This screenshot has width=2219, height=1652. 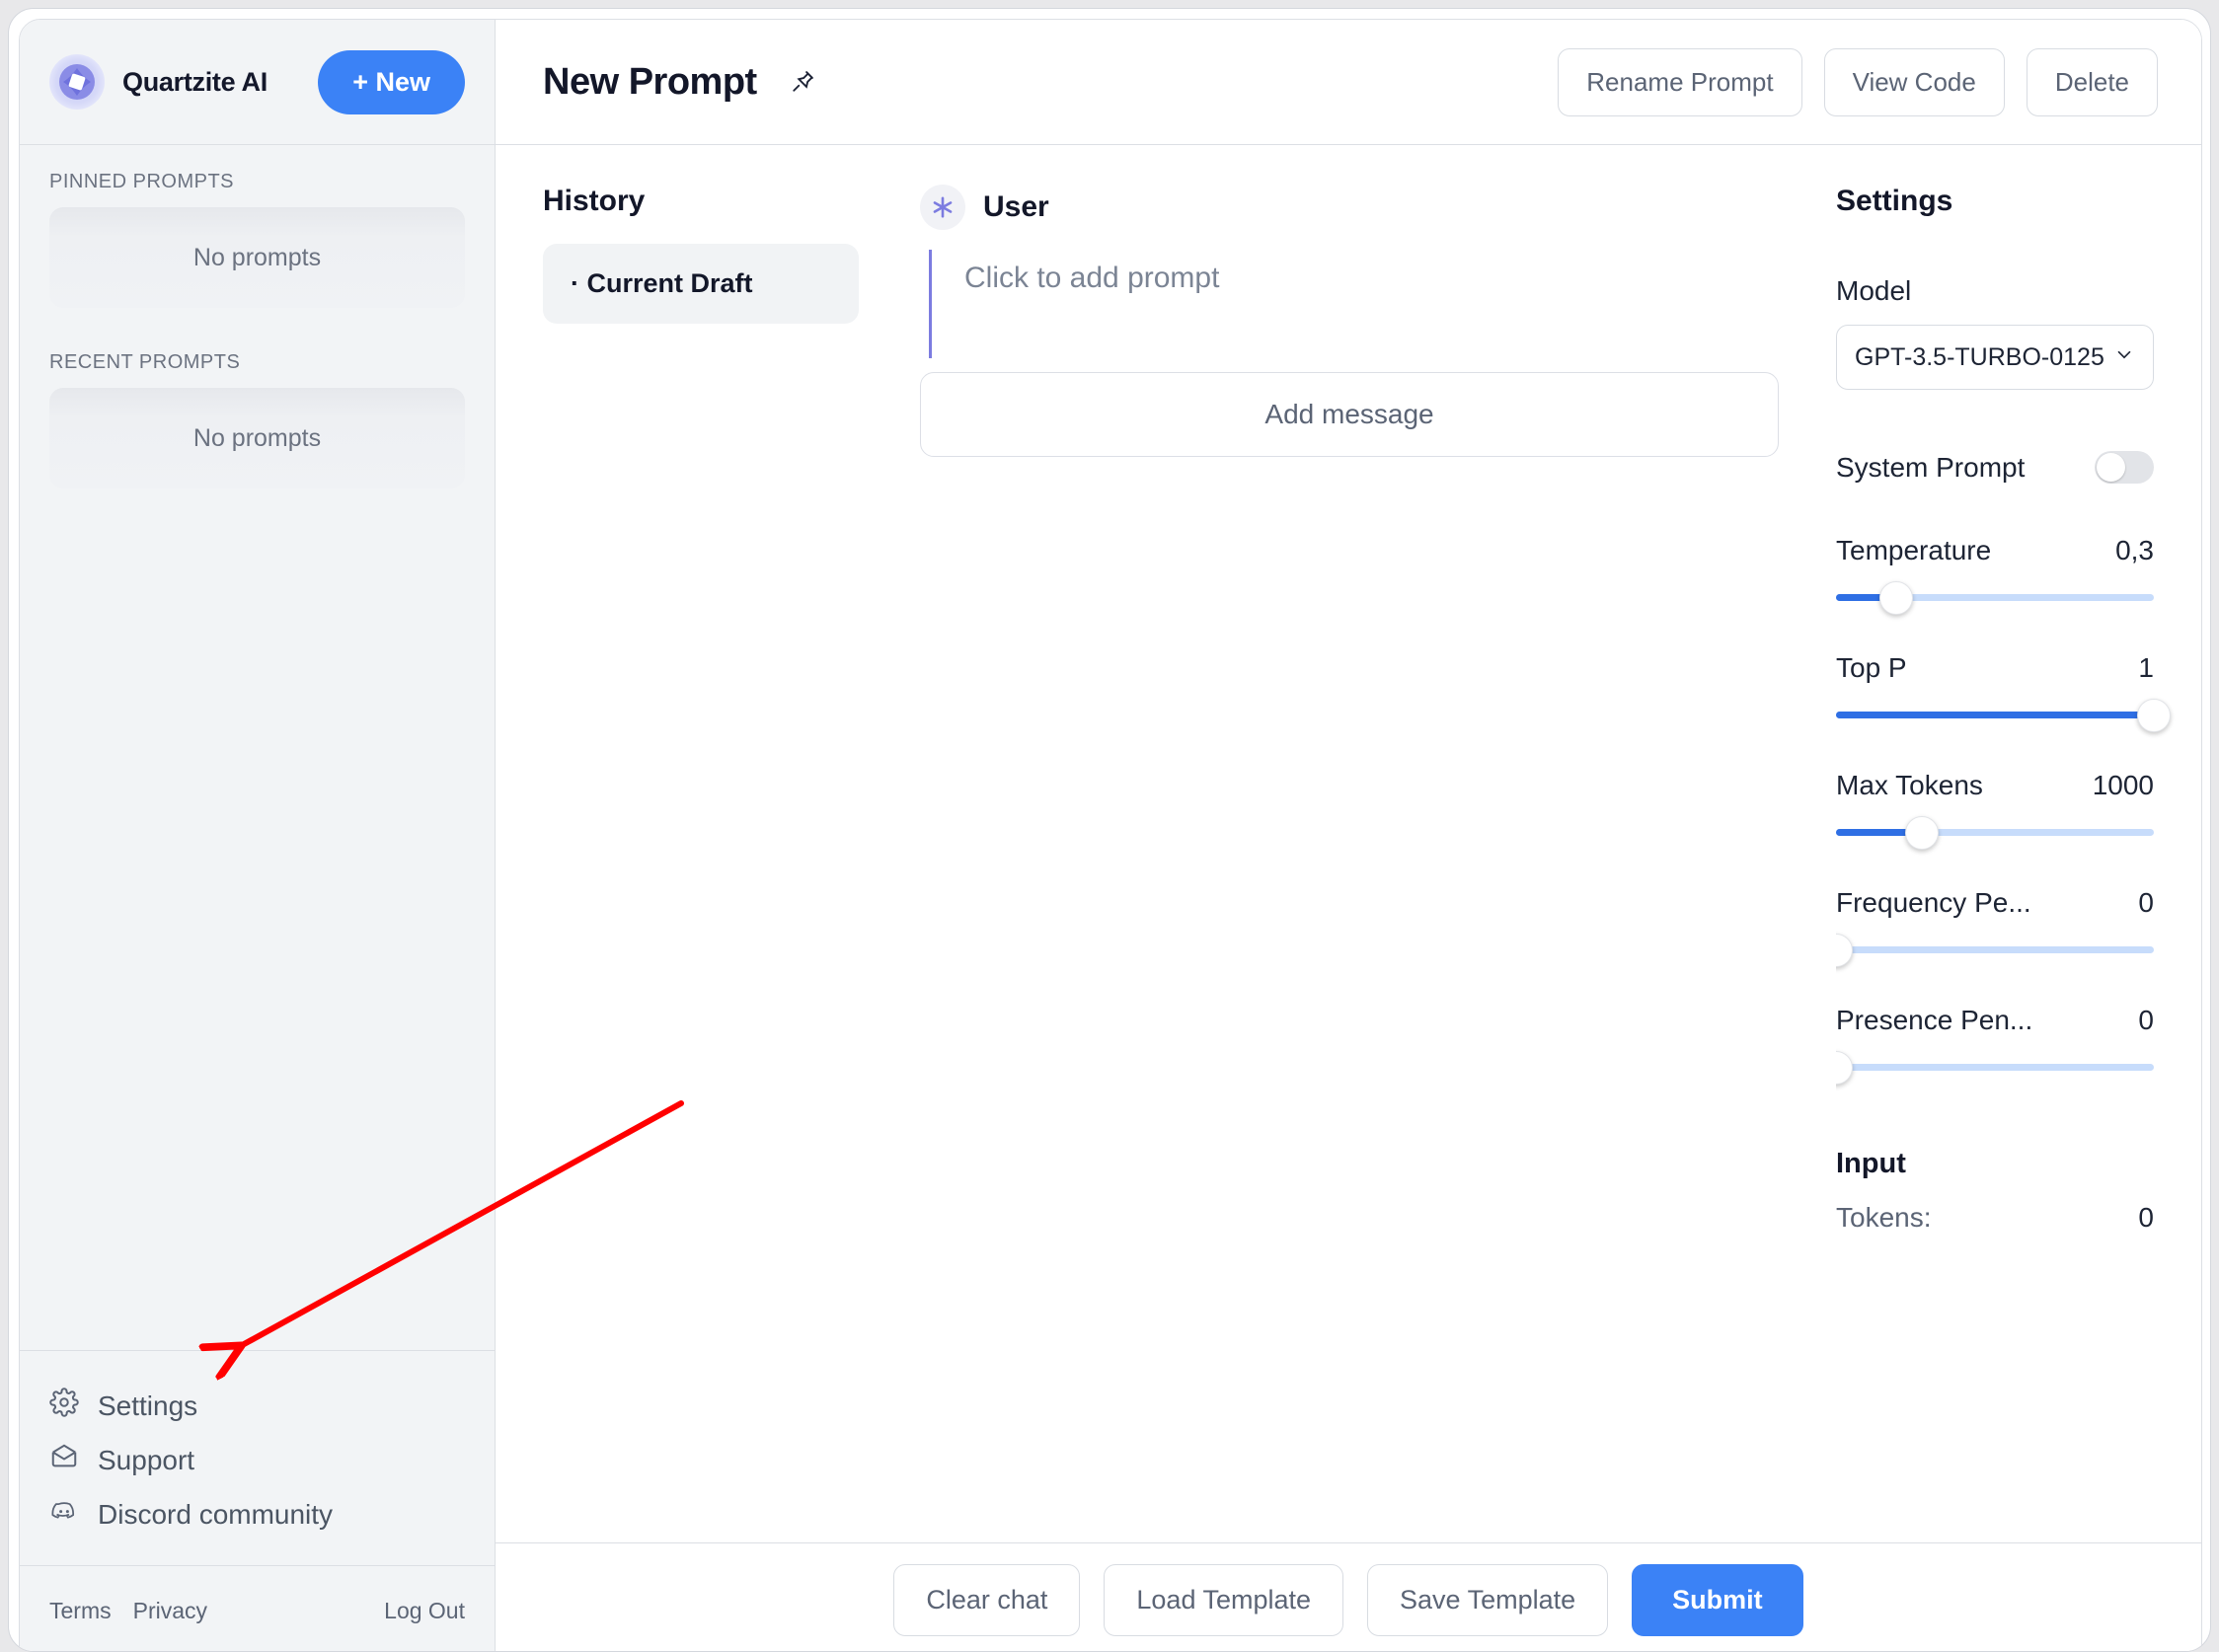 I want to click on history-item-current-draft: · Current Draft, so click(x=701, y=284).